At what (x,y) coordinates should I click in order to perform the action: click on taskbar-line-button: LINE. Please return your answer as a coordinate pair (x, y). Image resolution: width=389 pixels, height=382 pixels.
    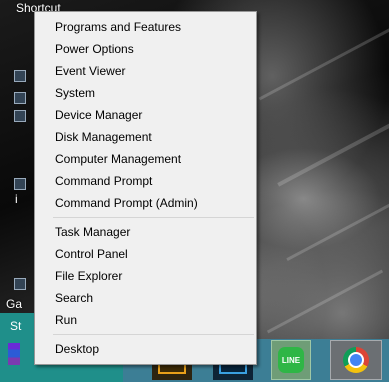
    Looking at the image, I should click on (291, 360).